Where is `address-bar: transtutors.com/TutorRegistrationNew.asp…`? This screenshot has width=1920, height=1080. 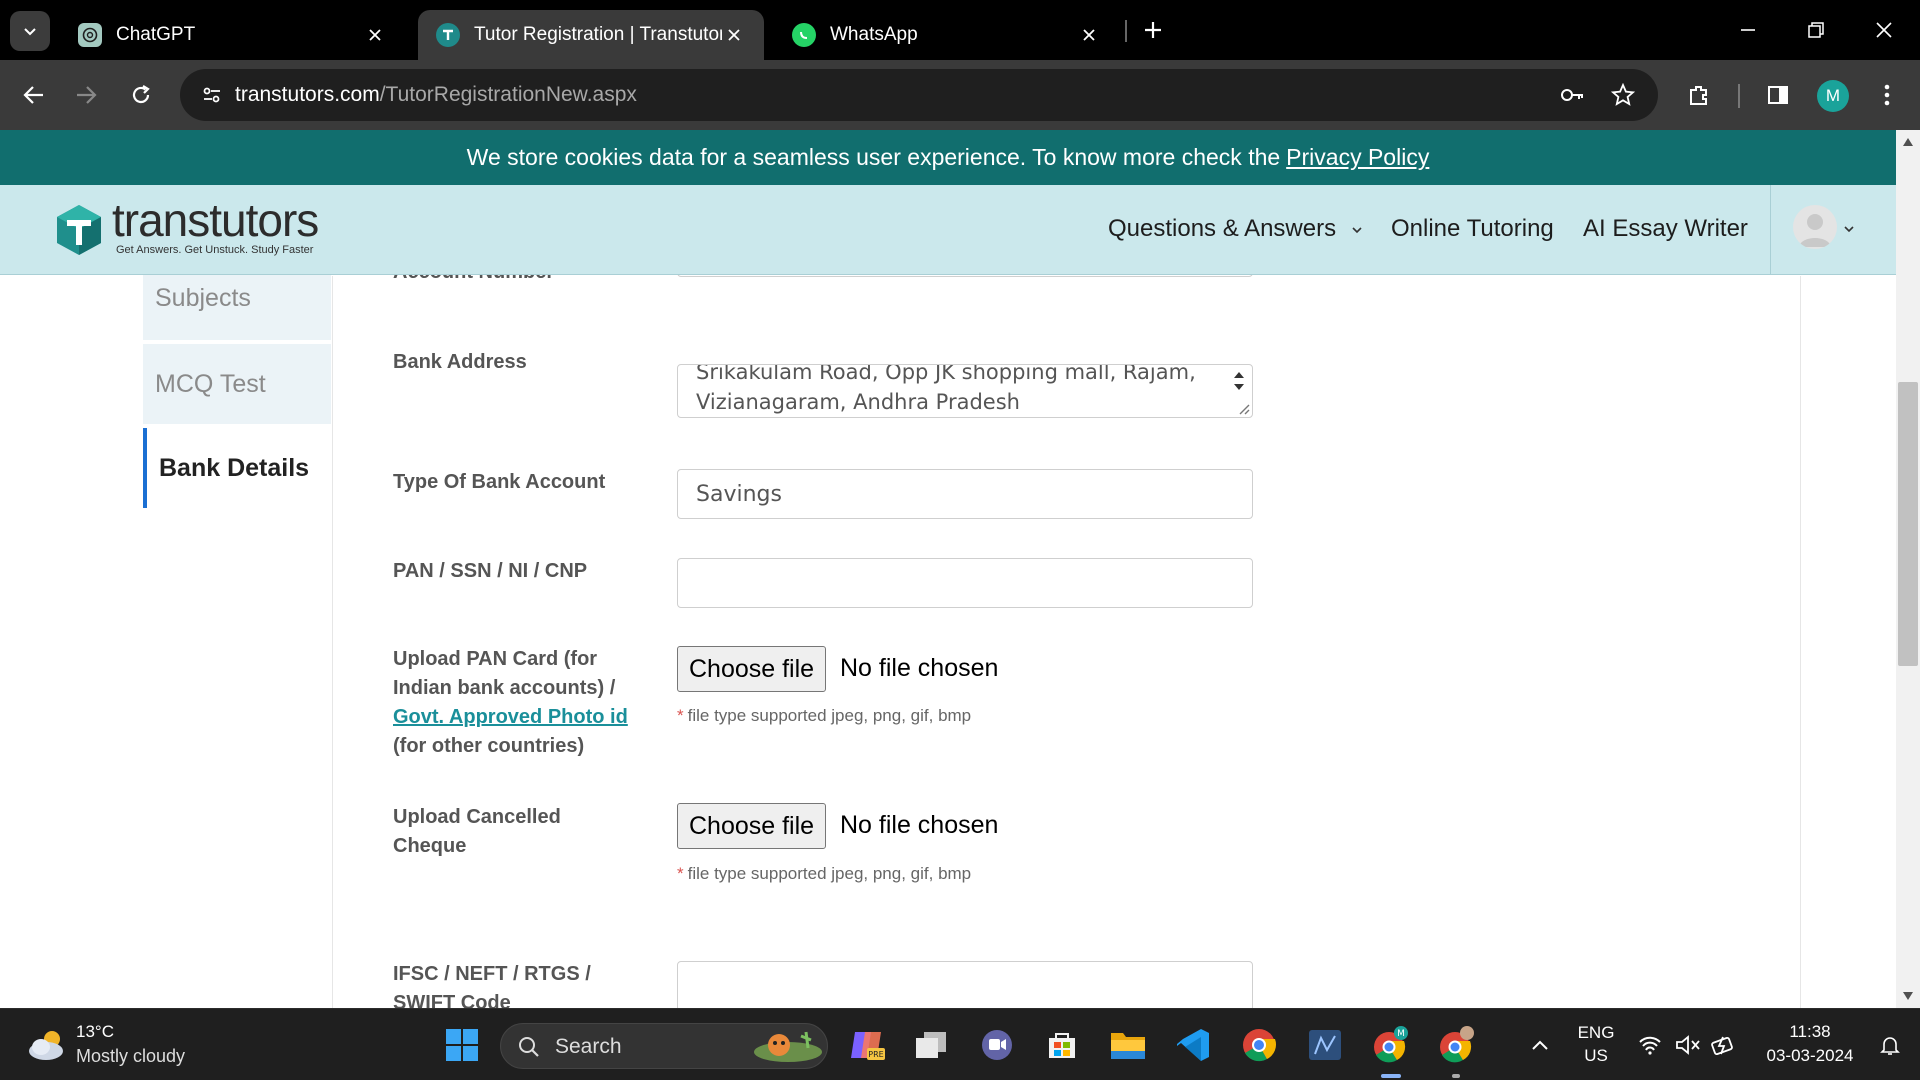
address-bar: transtutors.com/TutorRegistrationNew.asp… is located at coordinates (919, 95).